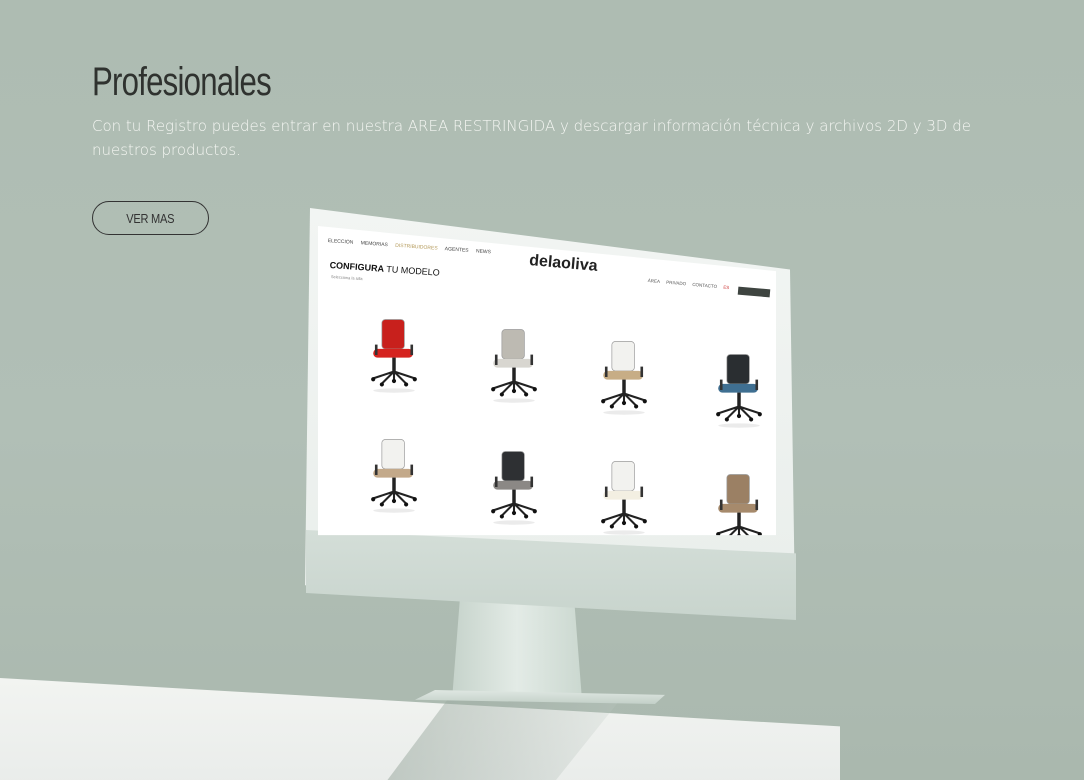 The image size is (1084, 780). I want to click on screen-nav-item: DISTRIBUIDORES, so click(416, 247).